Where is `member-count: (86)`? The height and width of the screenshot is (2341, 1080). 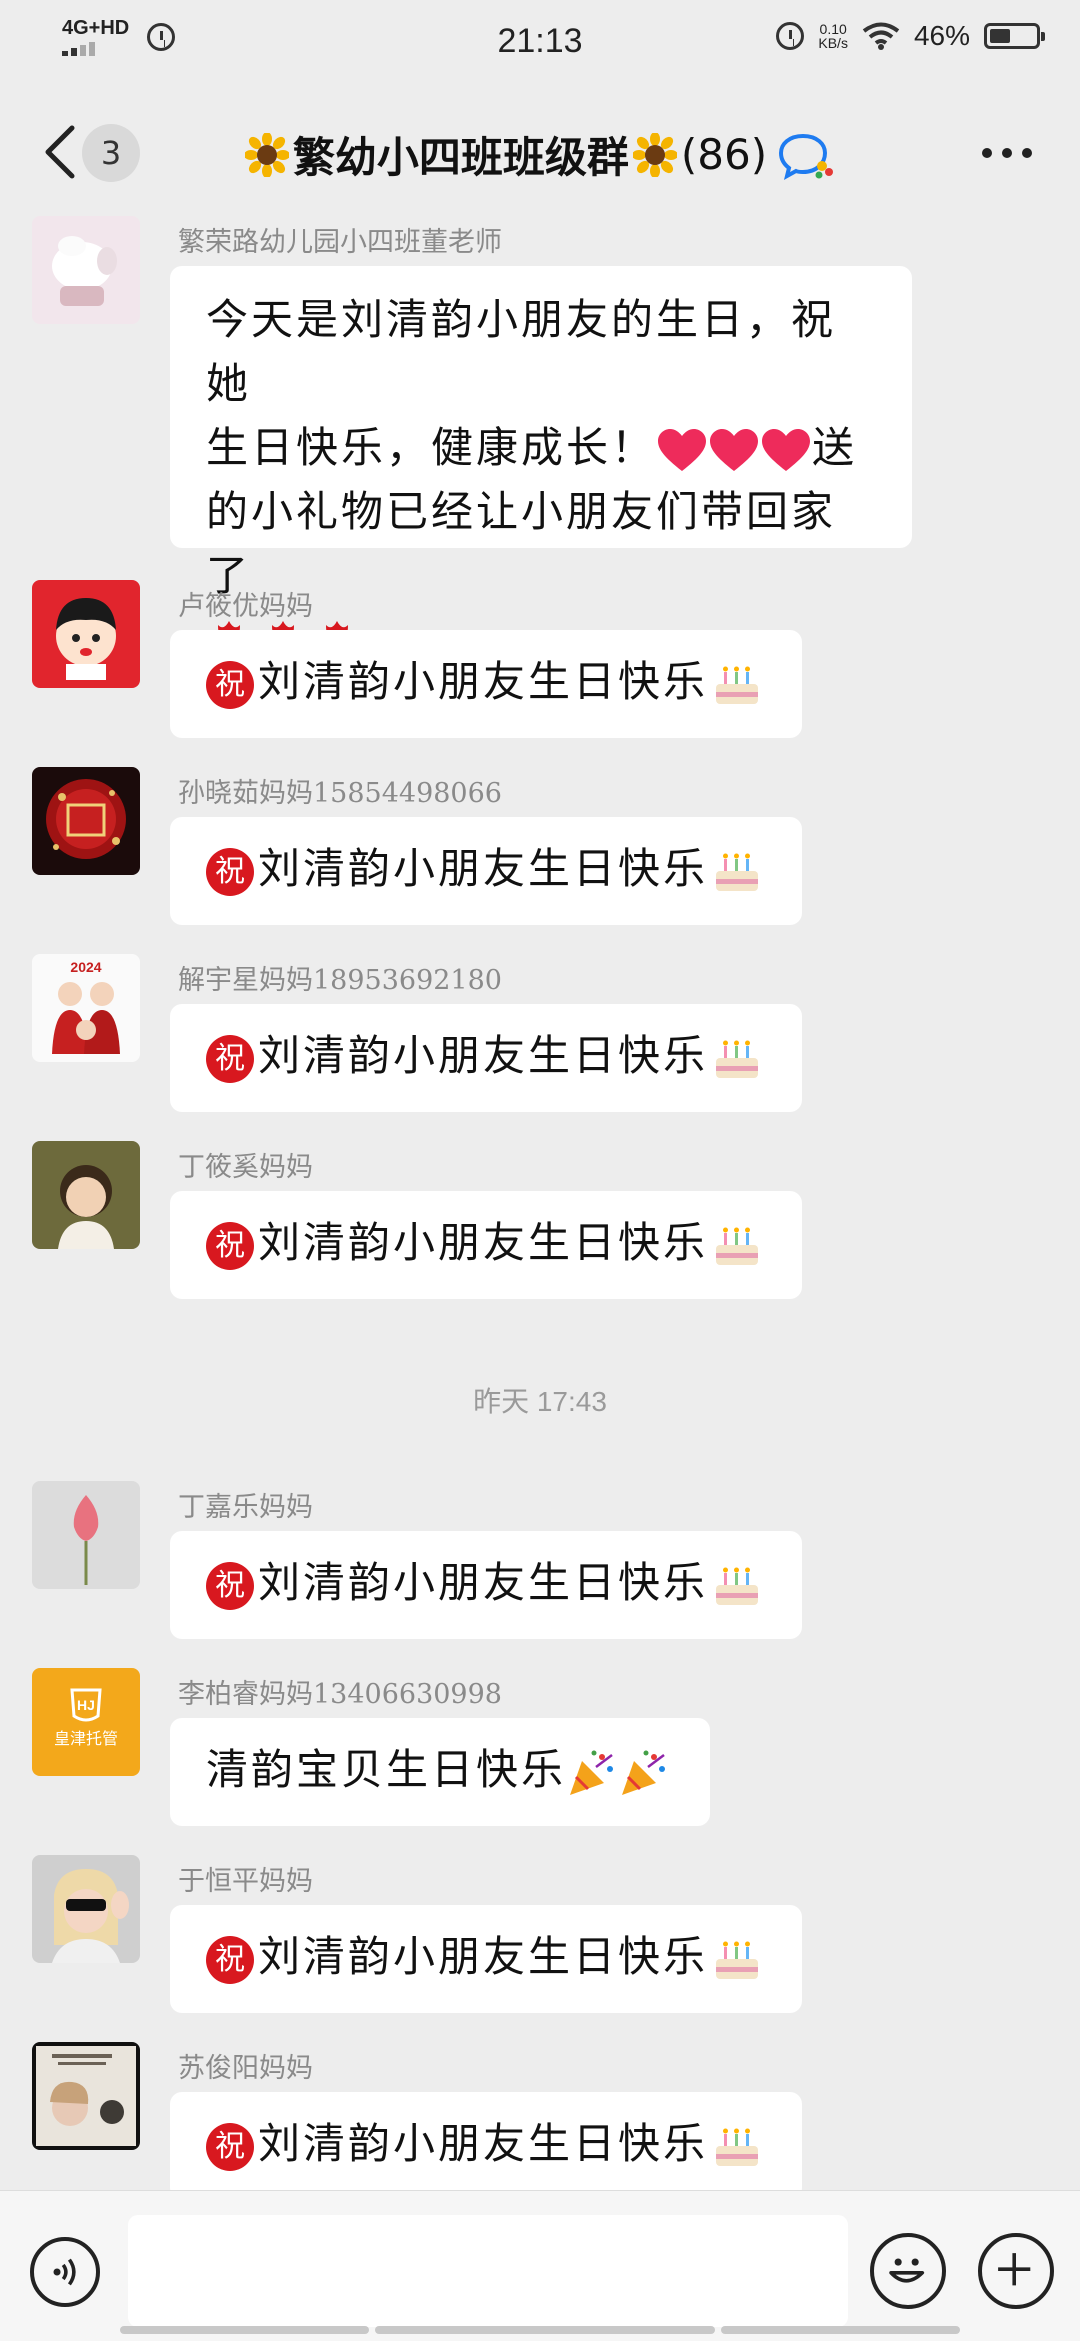 member-count: (86) is located at coordinates (724, 154).